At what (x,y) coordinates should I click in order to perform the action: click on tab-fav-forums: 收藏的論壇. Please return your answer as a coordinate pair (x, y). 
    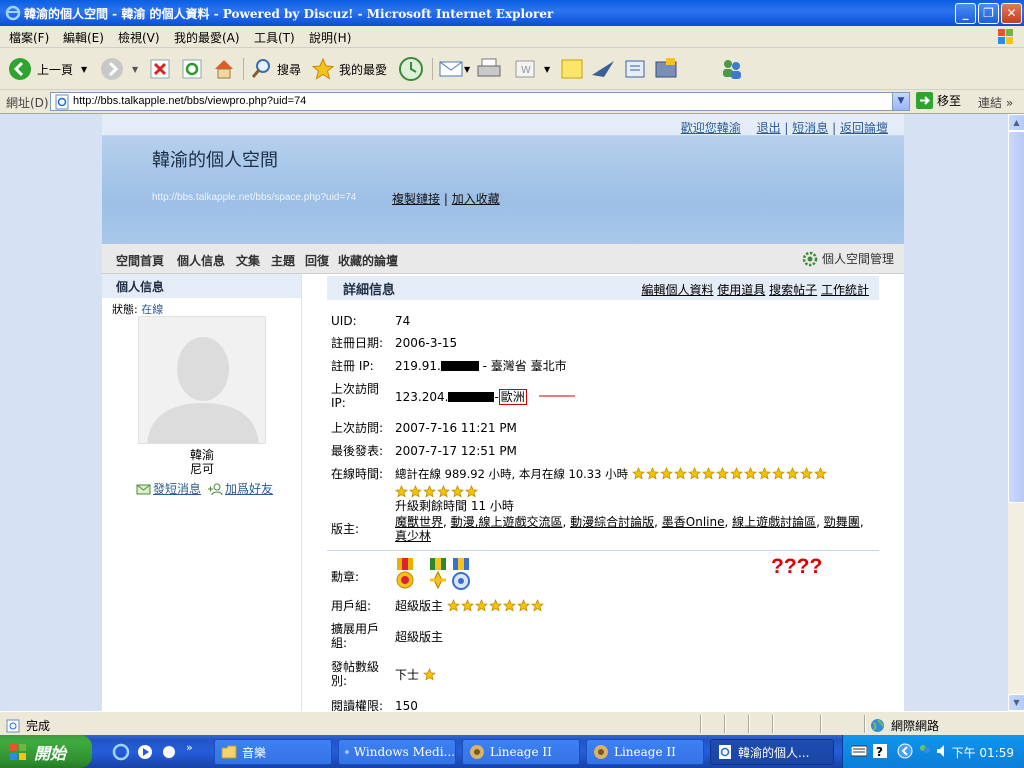
    Looking at the image, I should click on (368, 260).